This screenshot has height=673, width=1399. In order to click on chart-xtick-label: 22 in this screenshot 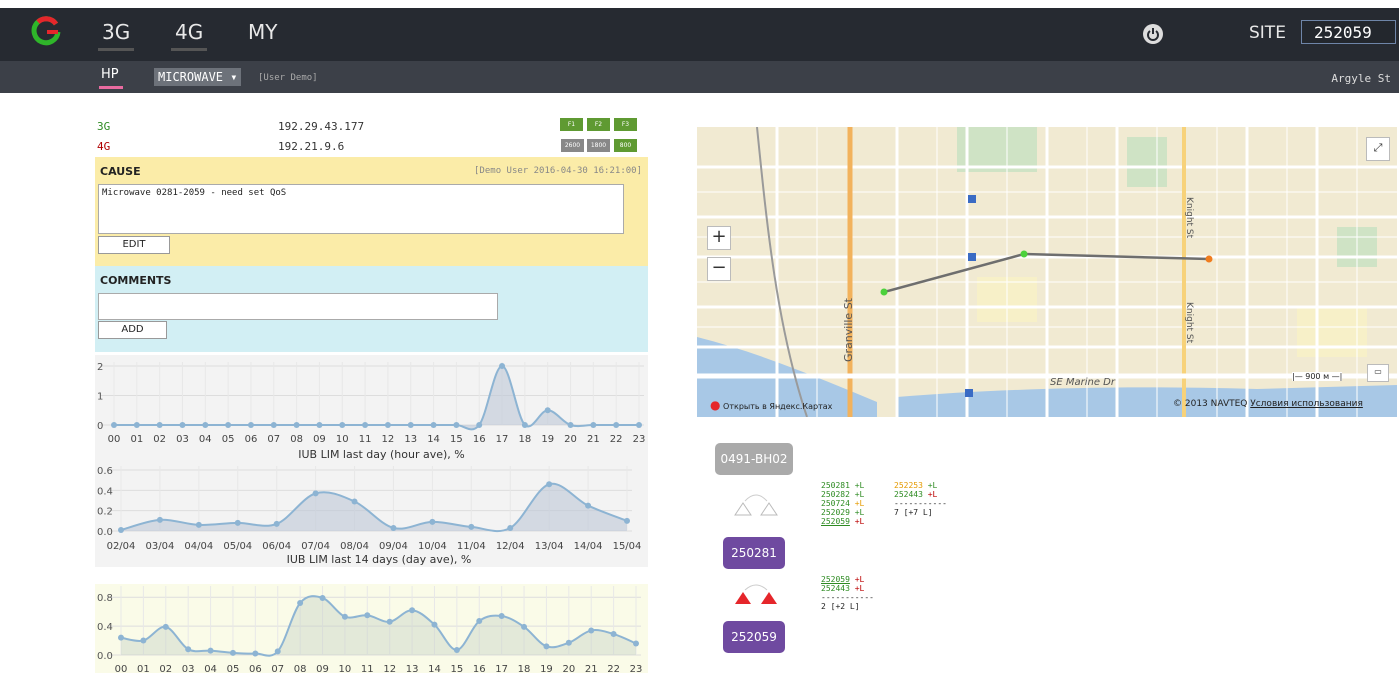, I will do `click(616, 439)`.